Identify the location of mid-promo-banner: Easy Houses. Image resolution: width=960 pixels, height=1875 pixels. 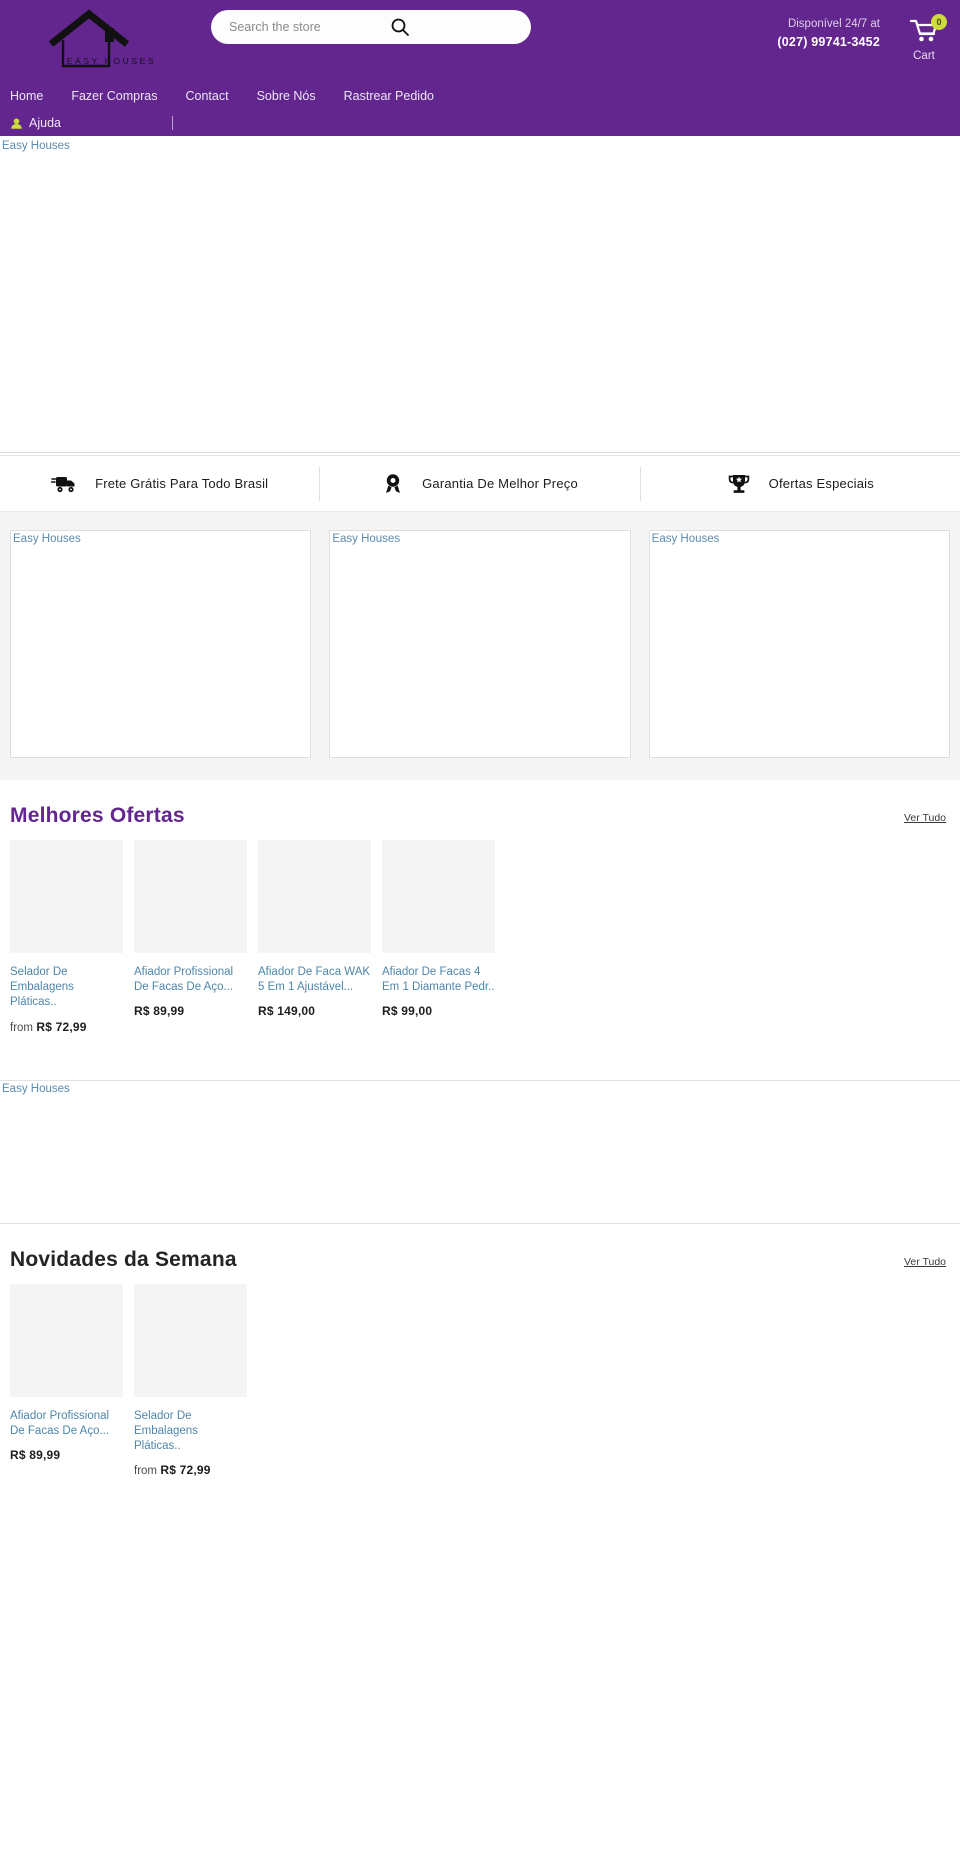
(480, 1151).